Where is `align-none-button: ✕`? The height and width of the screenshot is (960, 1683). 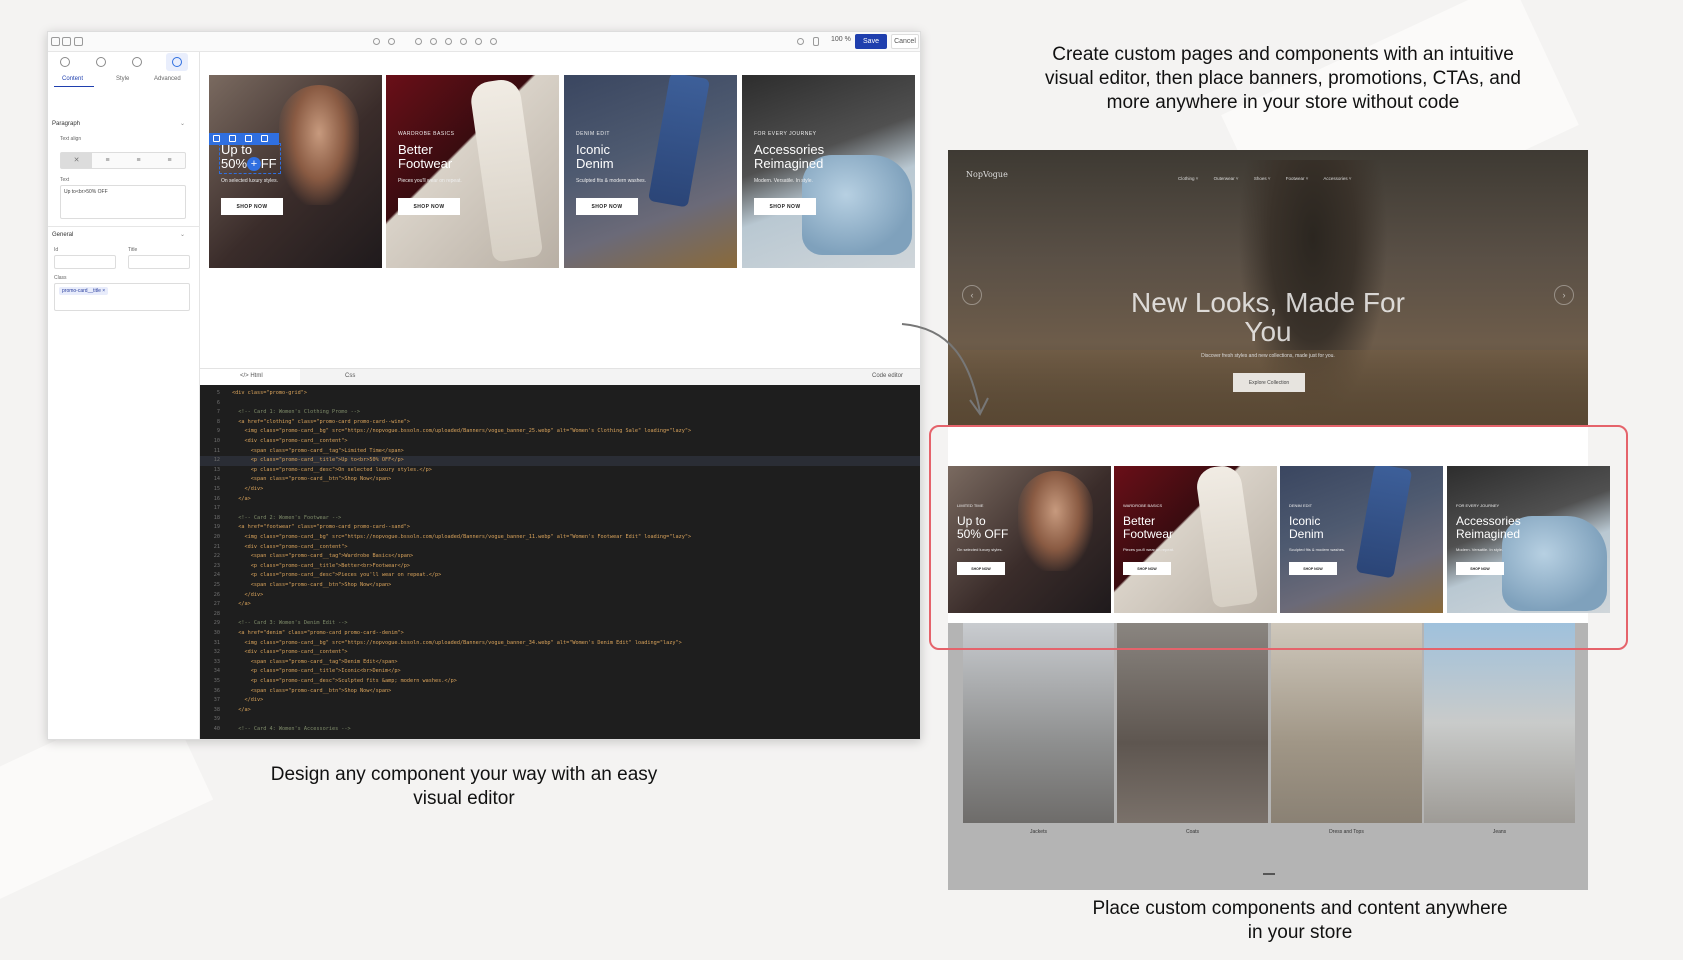
align-none-button: ✕ is located at coordinates (76, 160).